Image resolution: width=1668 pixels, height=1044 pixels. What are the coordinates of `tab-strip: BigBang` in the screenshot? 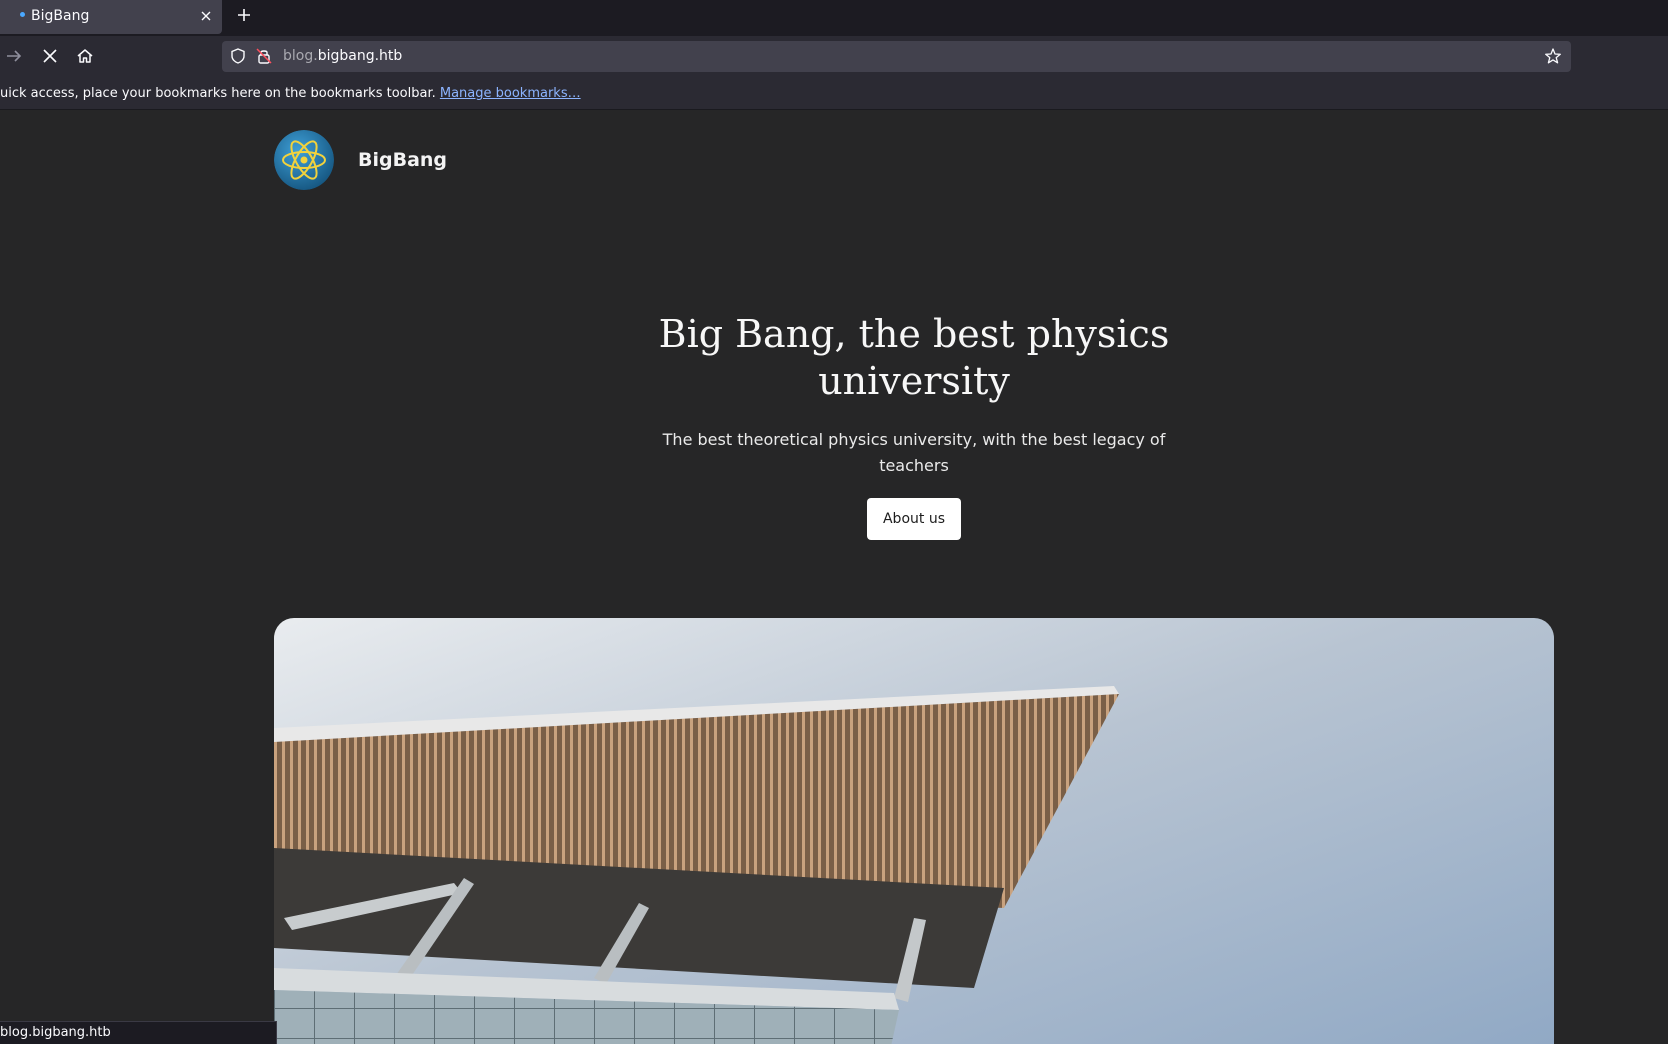 It's located at (834, 18).